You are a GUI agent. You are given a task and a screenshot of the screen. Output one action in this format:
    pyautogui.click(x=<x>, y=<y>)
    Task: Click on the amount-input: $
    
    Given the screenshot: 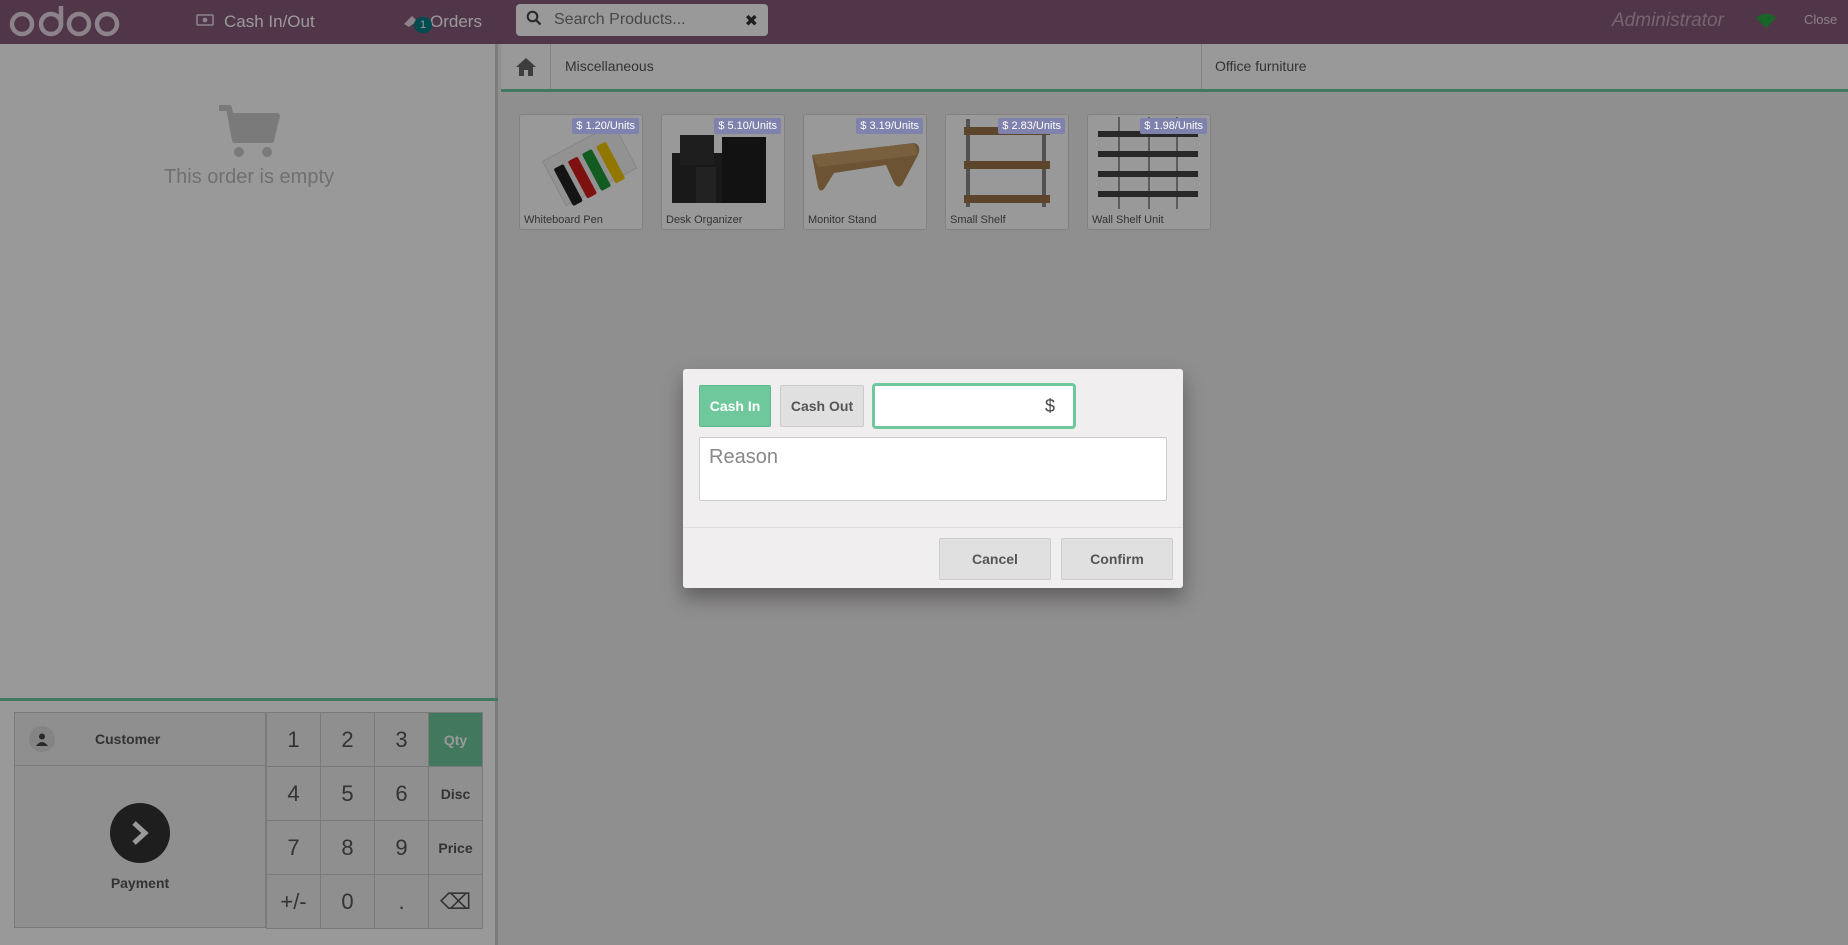 What is the action you would take?
    pyautogui.click(x=974, y=406)
    